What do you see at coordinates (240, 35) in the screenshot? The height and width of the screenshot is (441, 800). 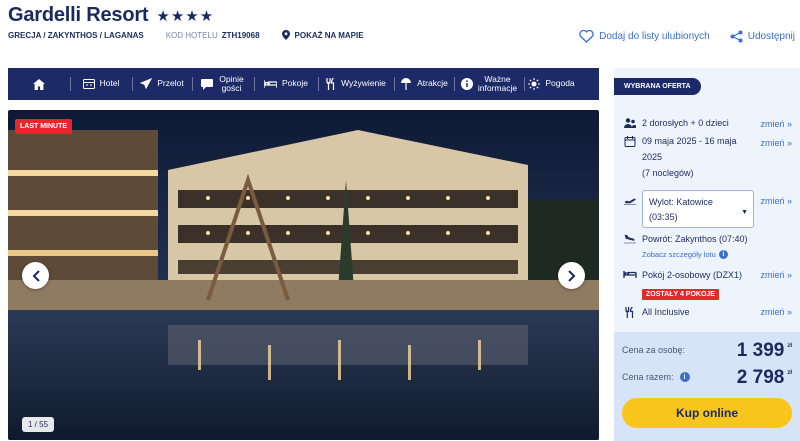 I see `hotel-code-value: ZTH19068` at bounding box center [240, 35].